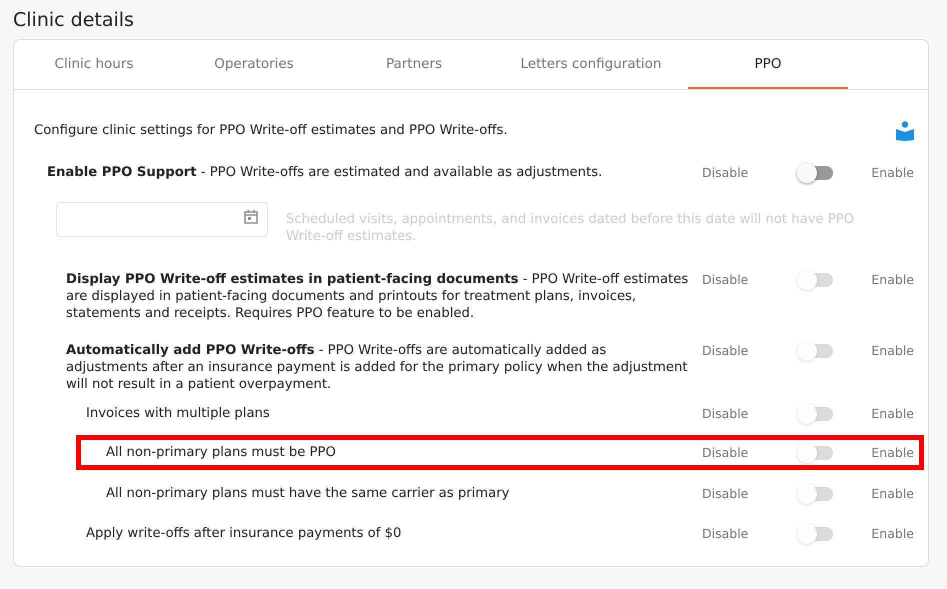 The width and height of the screenshot is (947, 589). I want to click on tab: Letters configuration, so click(591, 64).